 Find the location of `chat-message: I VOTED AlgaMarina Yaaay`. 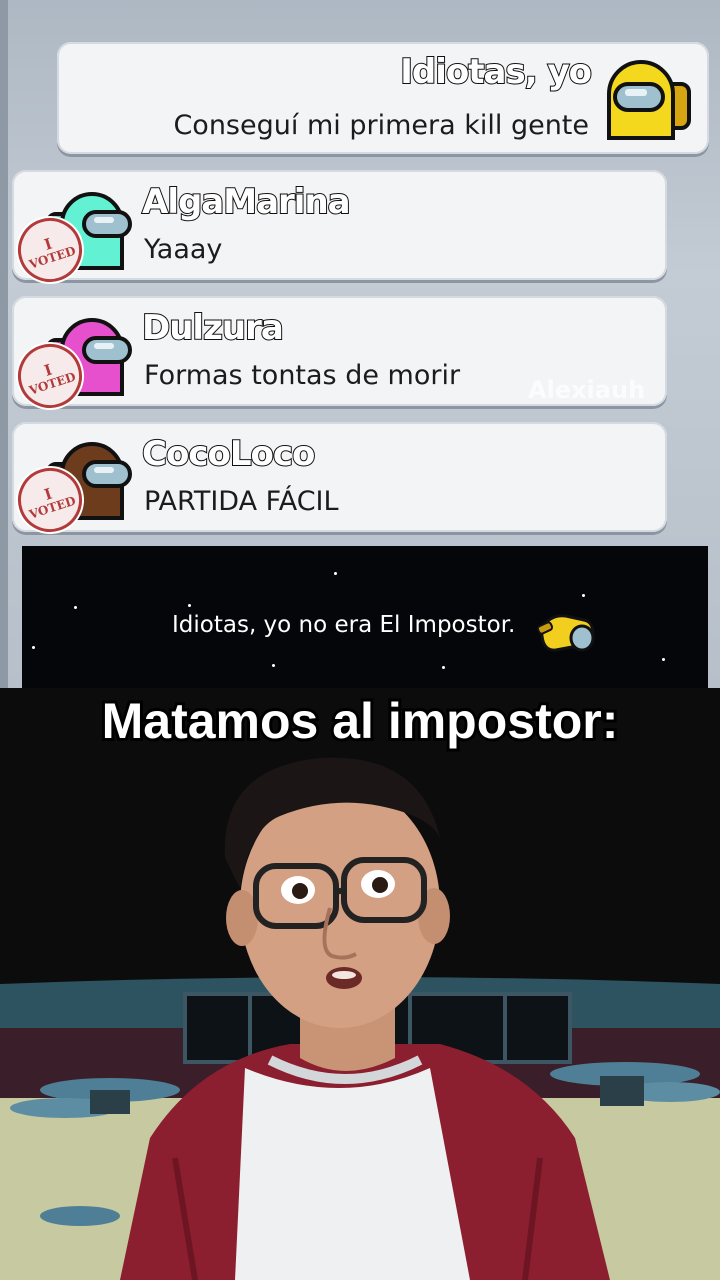

chat-message: I VOTED AlgaMarina Yaaay is located at coordinates (338, 230).